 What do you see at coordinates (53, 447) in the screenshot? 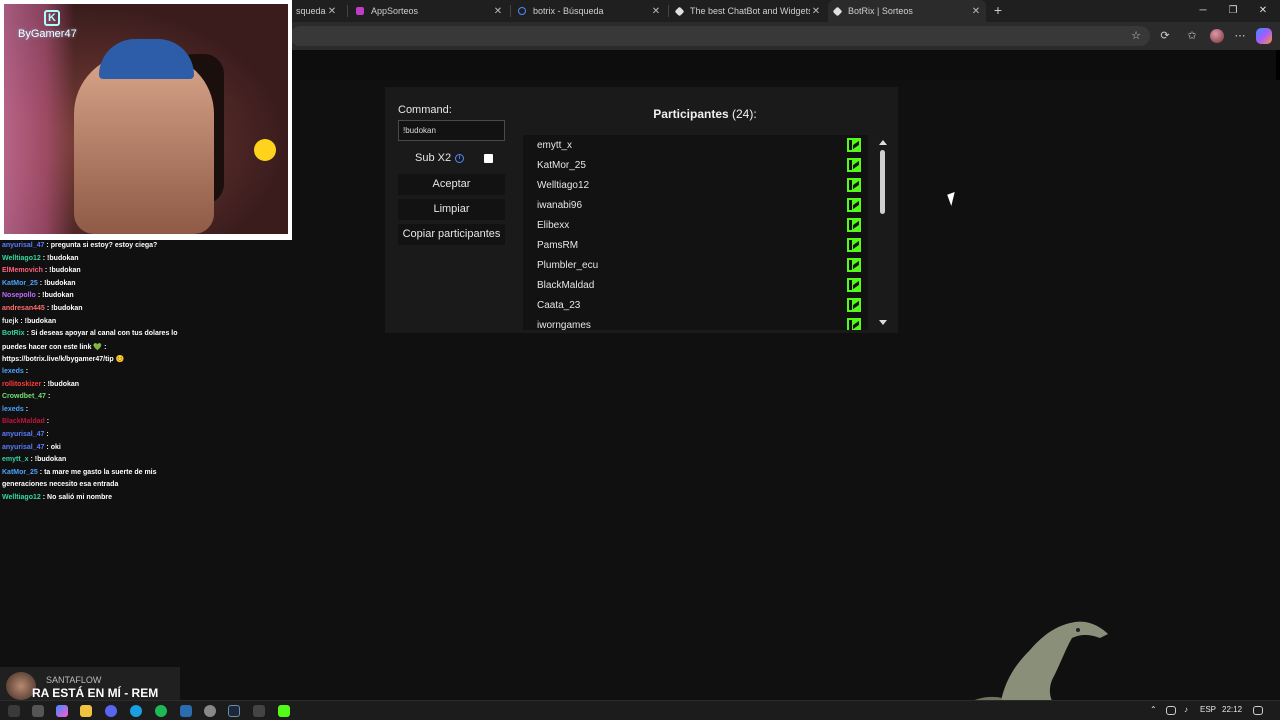
I see `chat-text: : oki` at bounding box center [53, 447].